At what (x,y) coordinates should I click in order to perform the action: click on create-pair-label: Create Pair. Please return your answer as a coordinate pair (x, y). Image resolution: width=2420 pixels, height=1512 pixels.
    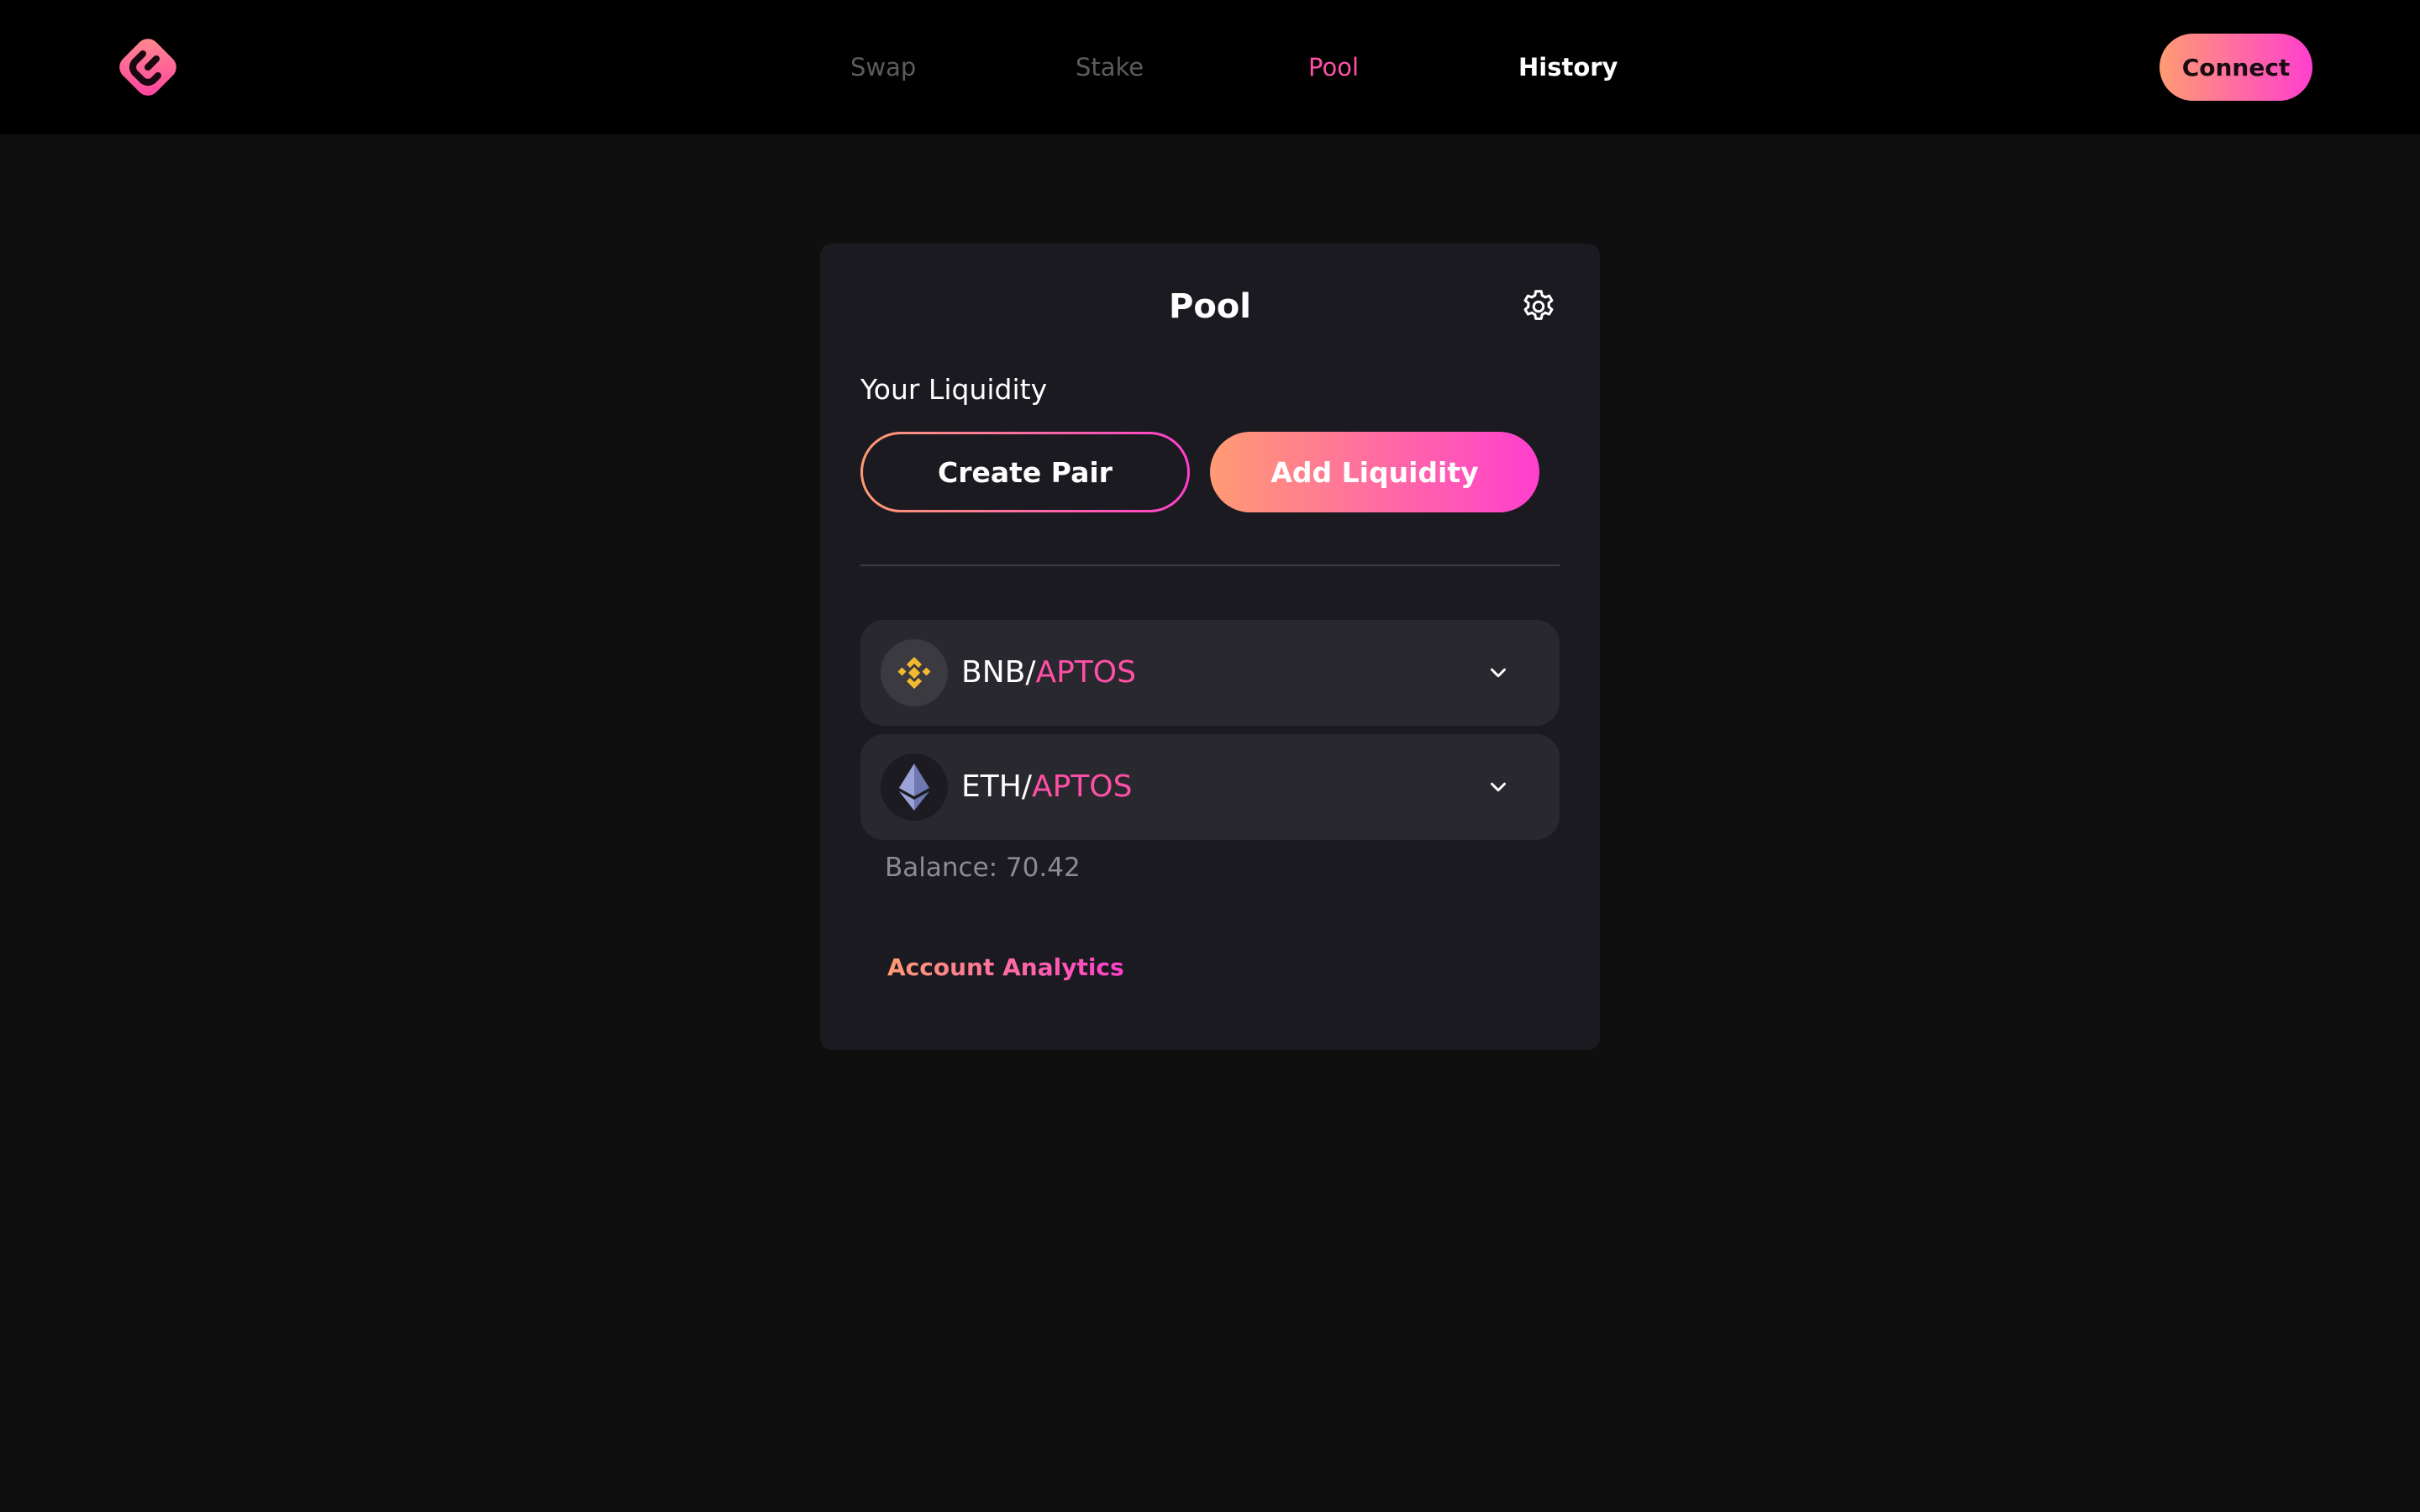
    Looking at the image, I should click on (1025, 472).